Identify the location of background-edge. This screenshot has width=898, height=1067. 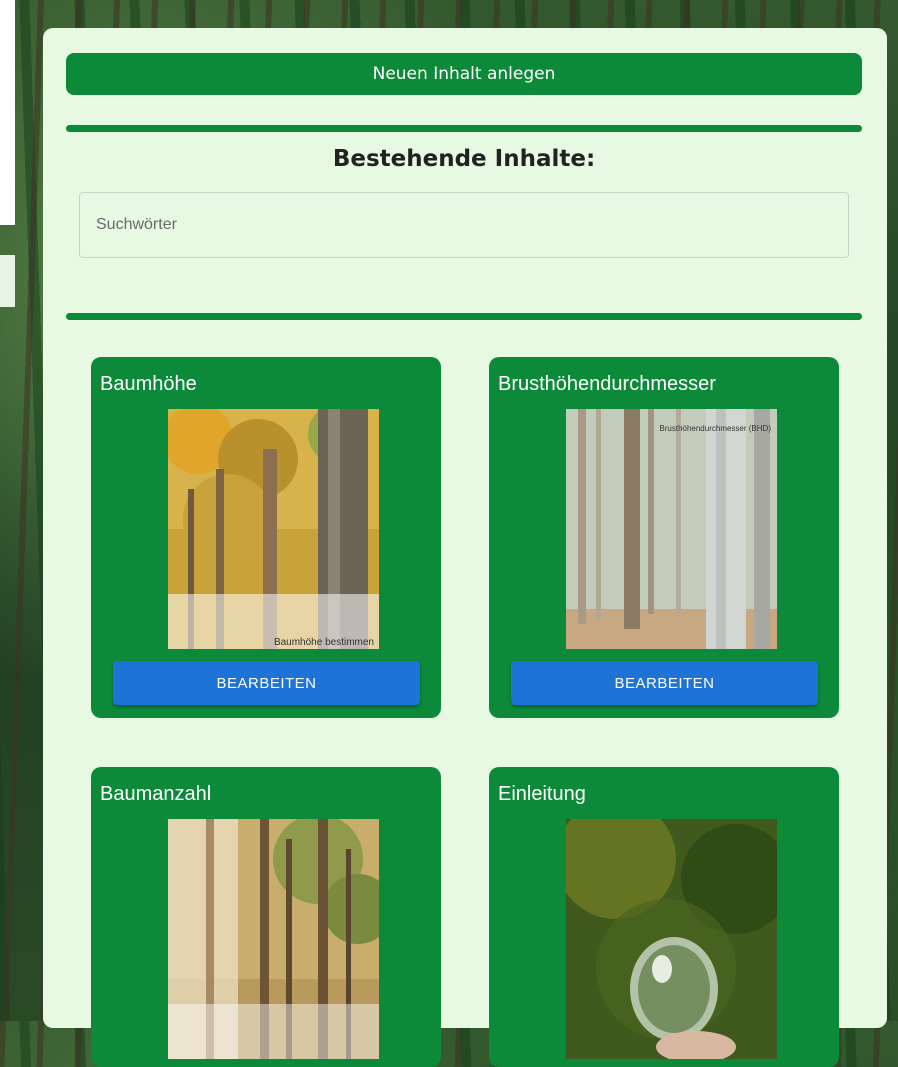
(7, 112).